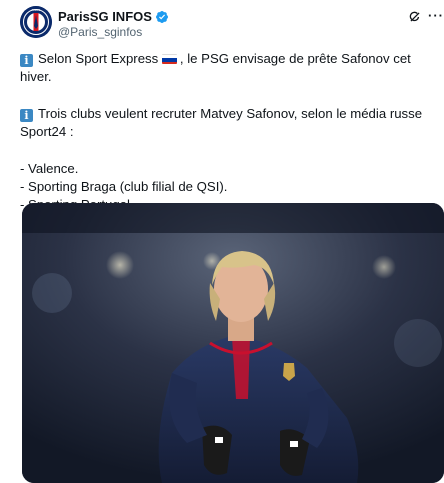  Describe the element at coordinates (436, 15) in the screenshot. I see `more-icon: ···` at that location.